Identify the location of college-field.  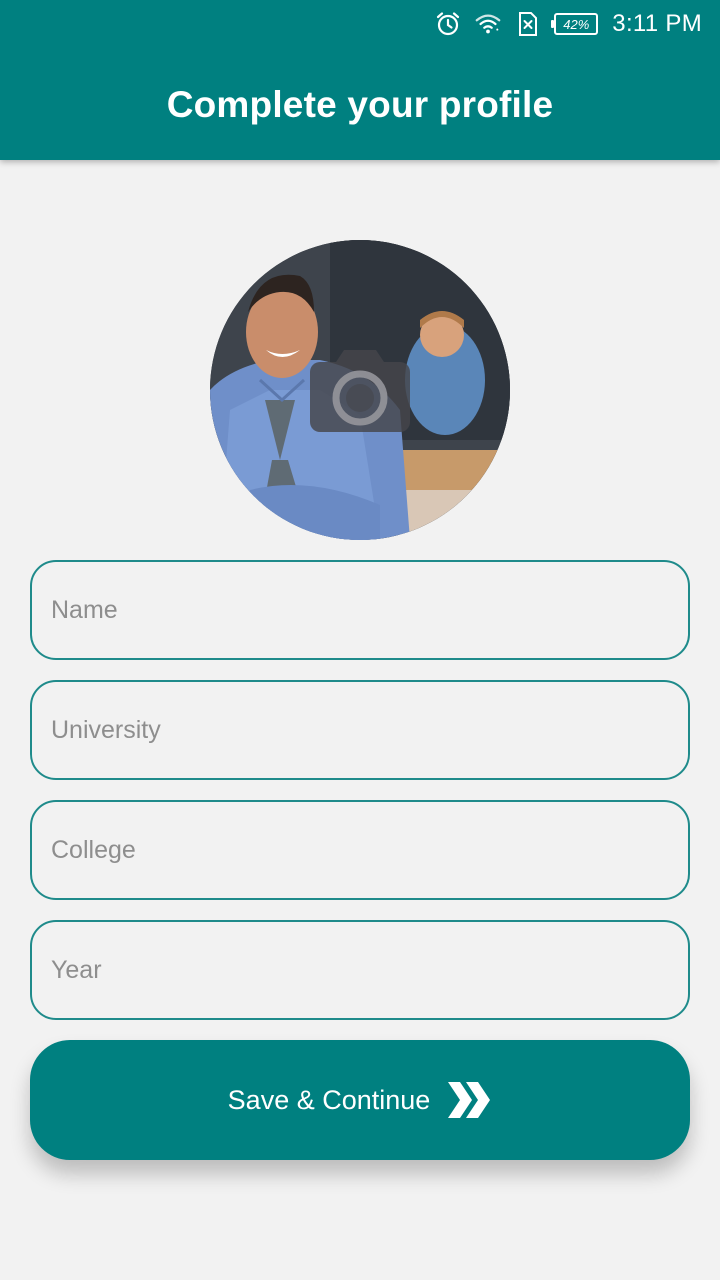
(360, 850).